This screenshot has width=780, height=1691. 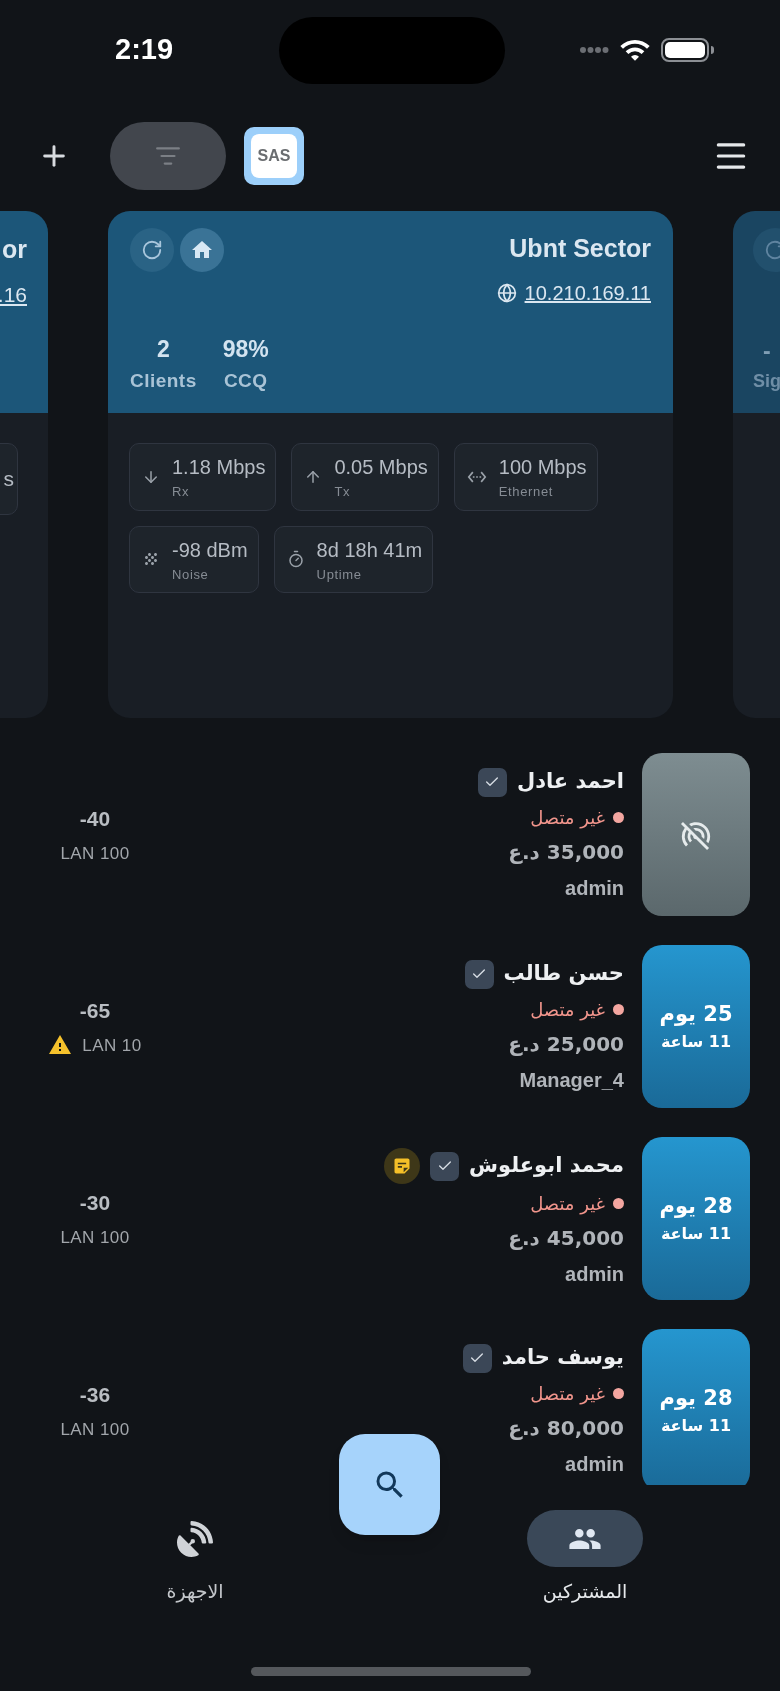 What do you see at coordinates (381, 467) in the screenshot?
I see `metric-value: 0.05 Mbps` at bounding box center [381, 467].